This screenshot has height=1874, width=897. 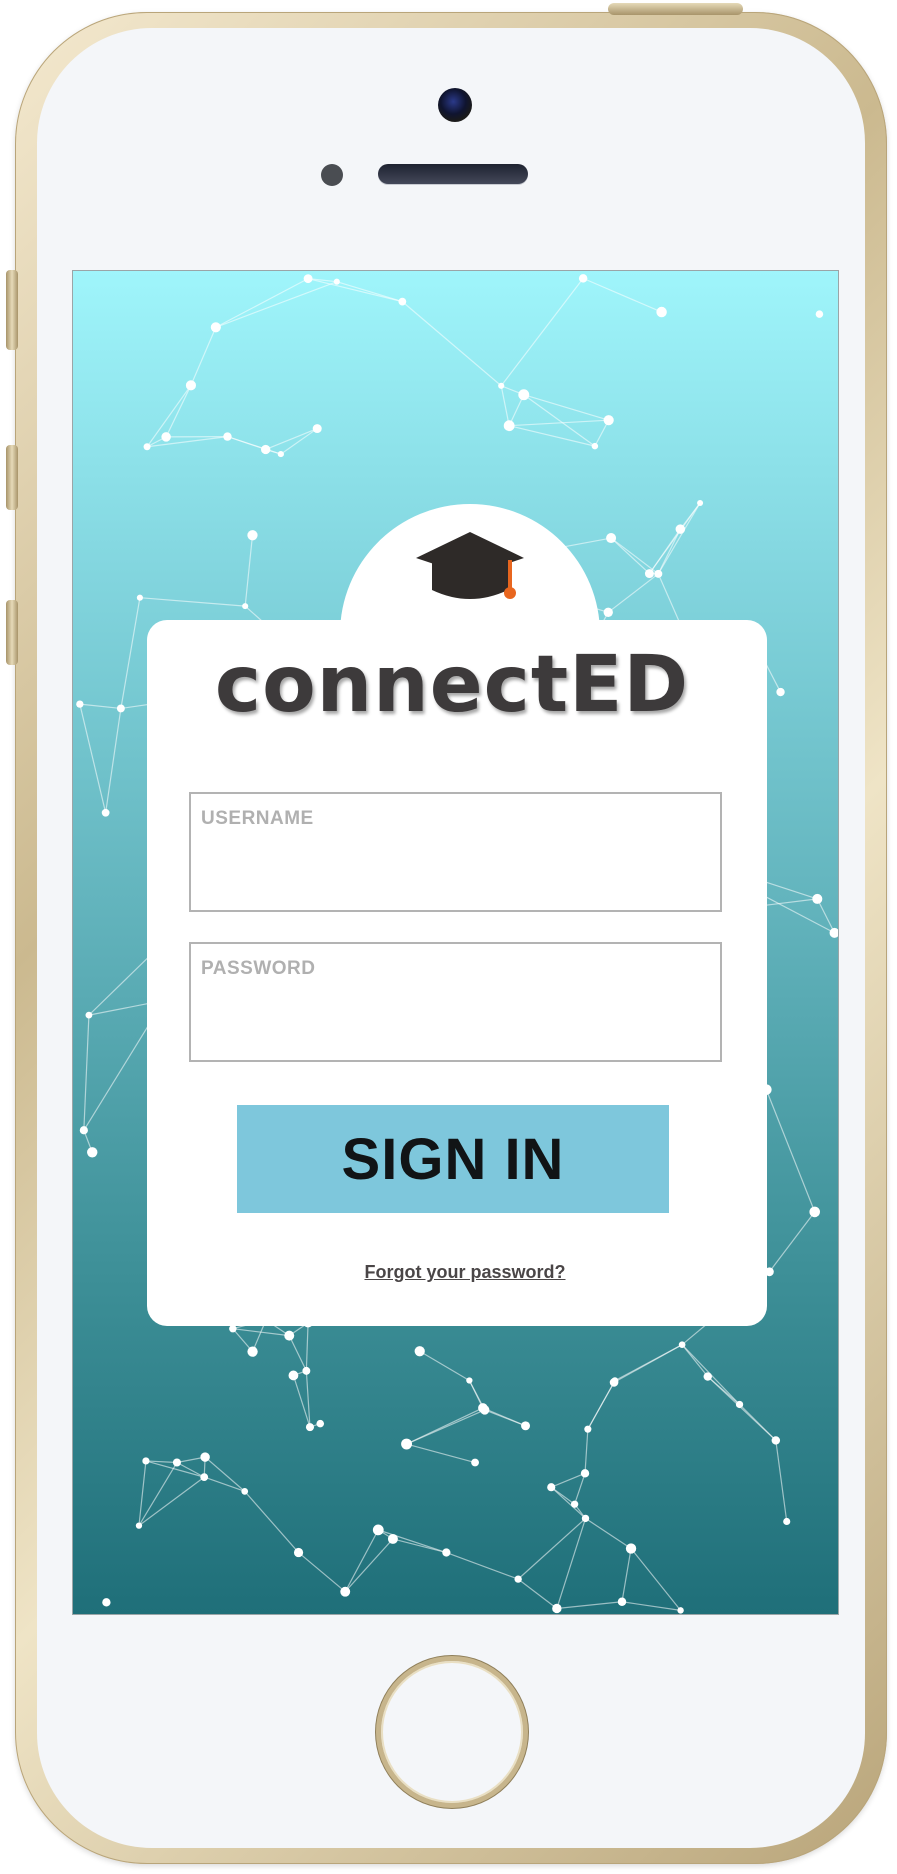 I want to click on graduation-cap-icon, so click(x=470, y=565).